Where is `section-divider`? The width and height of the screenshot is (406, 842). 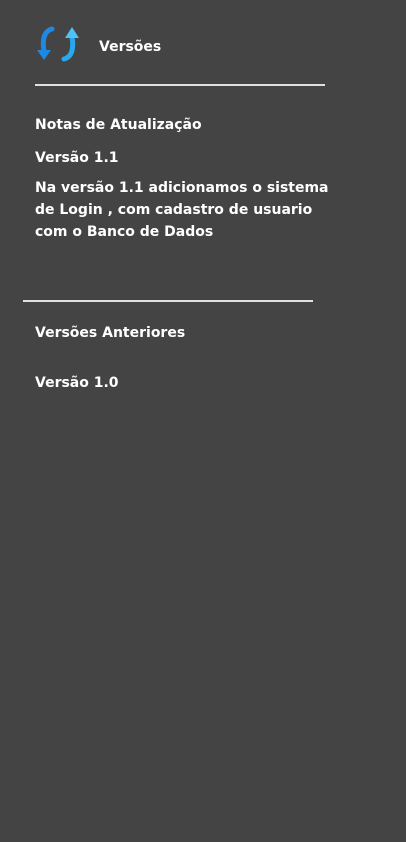
section-divider is located at coordinates (168, 301).